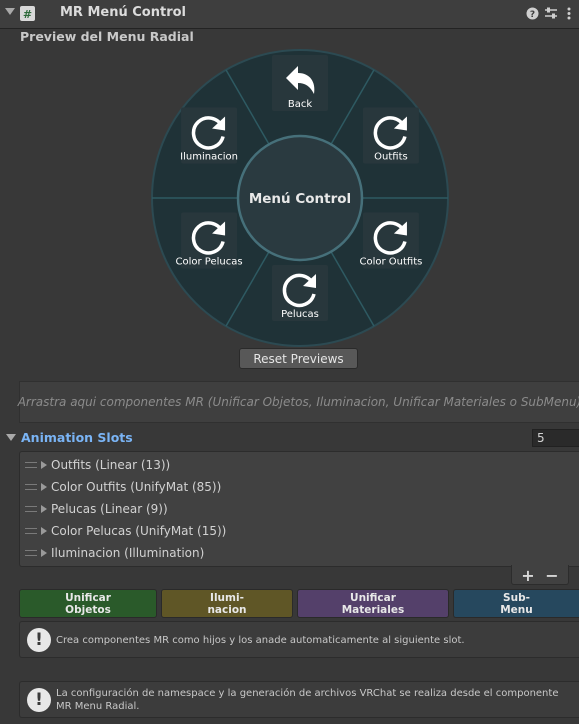  What do you see at coordinates (227, 603) in the screenshot?
I see `iluminacion-button: Ilumi- nacion` at bounding box center [227, 603].